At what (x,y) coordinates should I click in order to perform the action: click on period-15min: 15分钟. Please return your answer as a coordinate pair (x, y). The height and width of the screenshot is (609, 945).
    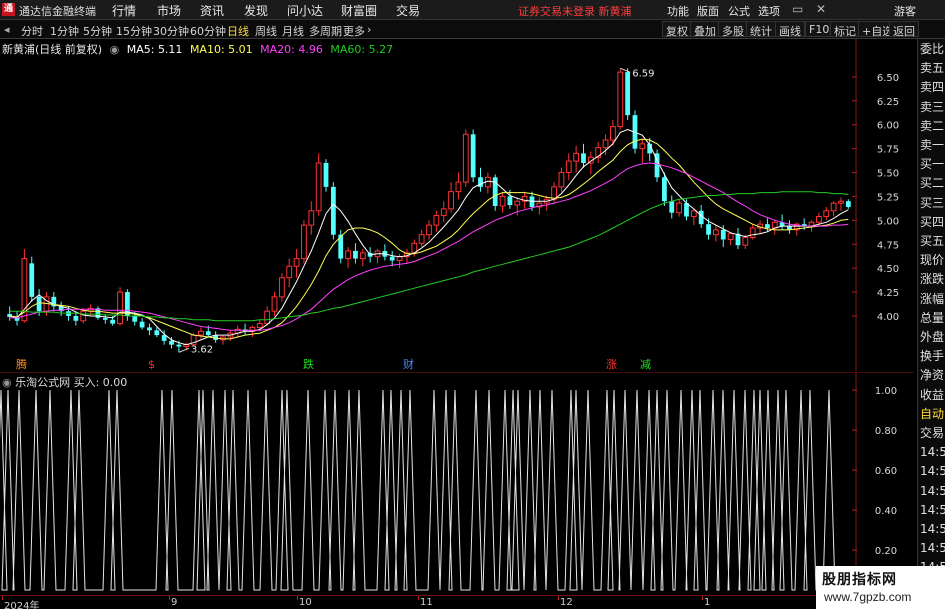
    Looking at the image, I should click on (134, 31).